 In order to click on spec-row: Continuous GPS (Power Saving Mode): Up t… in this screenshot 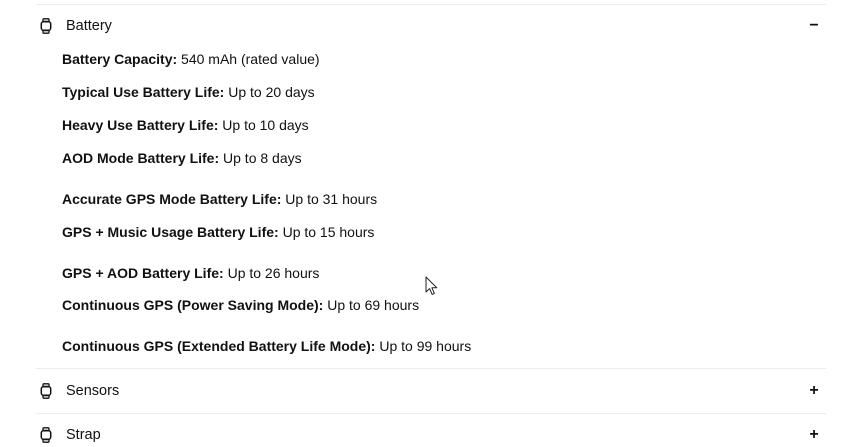, I will do `click(240, 305)`.